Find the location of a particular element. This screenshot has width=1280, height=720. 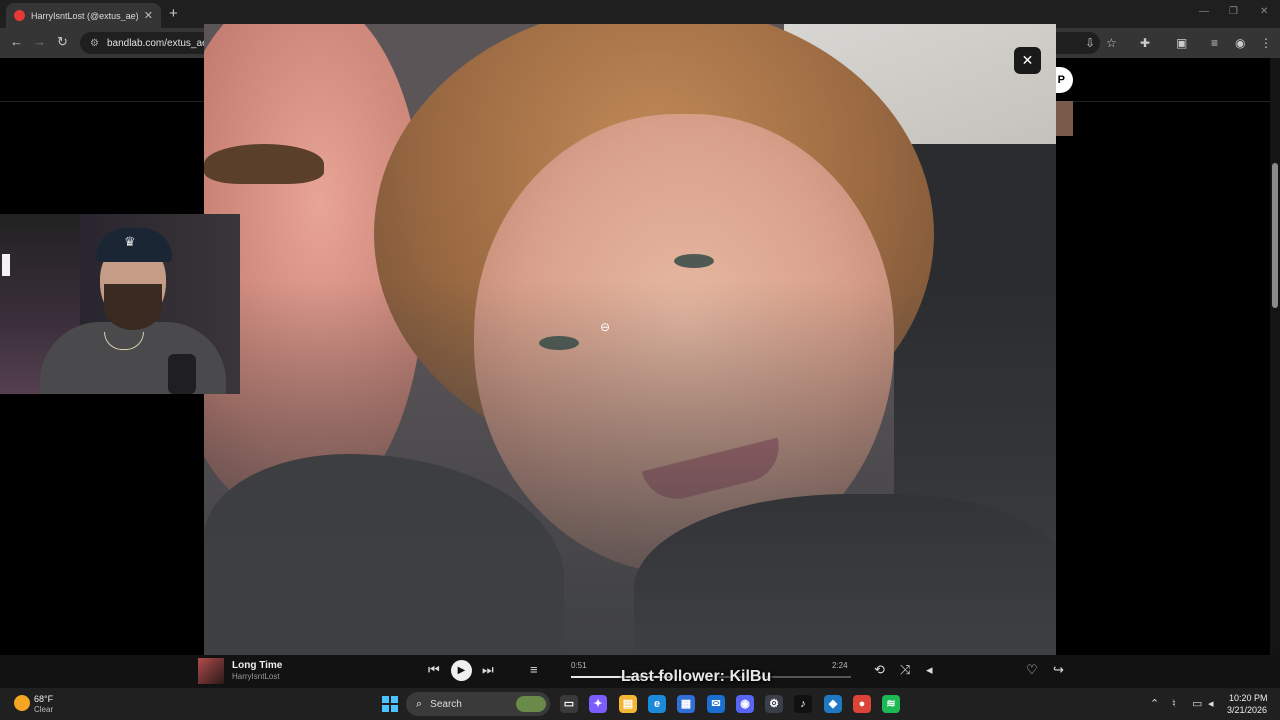

bandlab-favicon-icon is located at coordinates (19, 15).